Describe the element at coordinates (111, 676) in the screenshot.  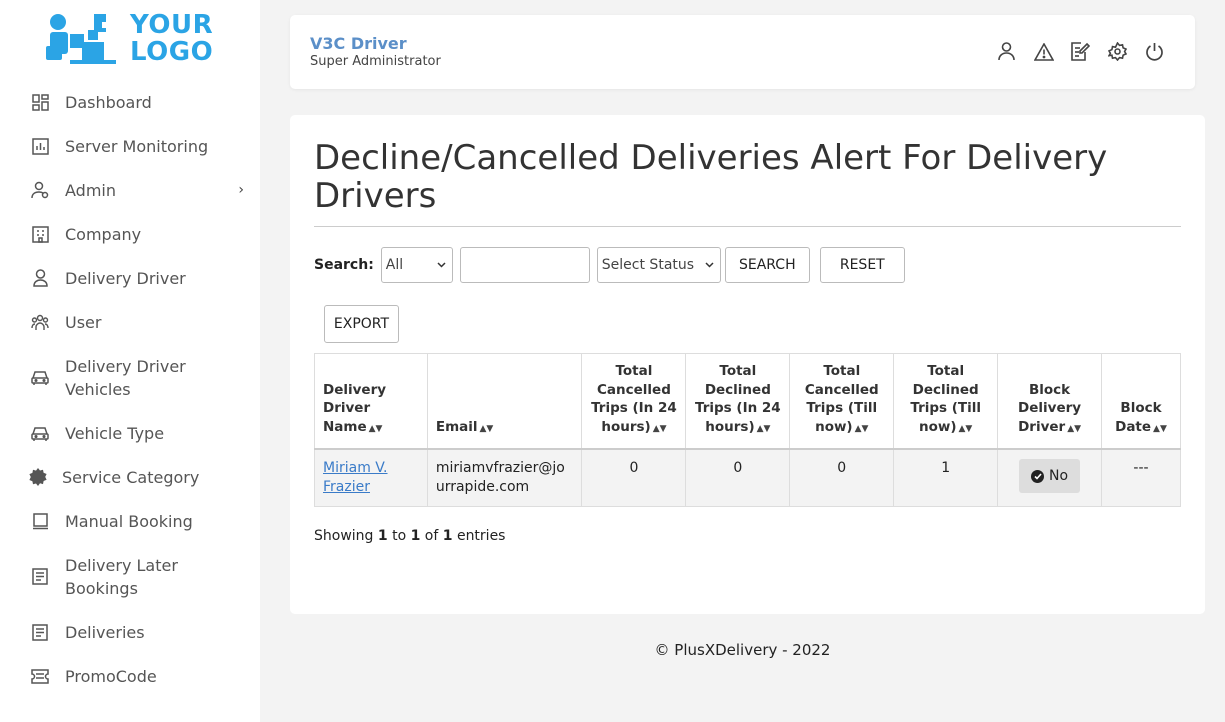
I see `sidebar-item-label: PromoCode` at that location.